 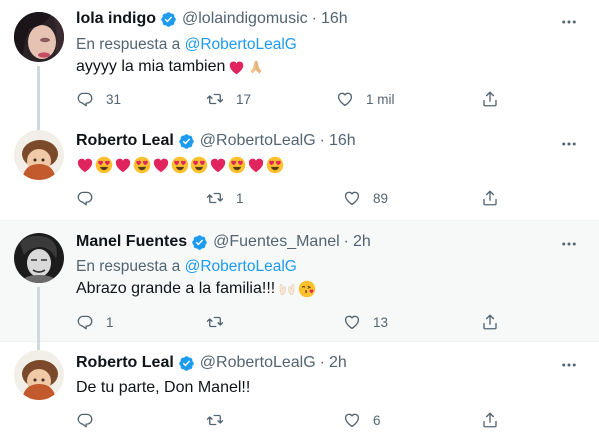 I want to click on action-bar: 1 89, so click(x=291, y=198).